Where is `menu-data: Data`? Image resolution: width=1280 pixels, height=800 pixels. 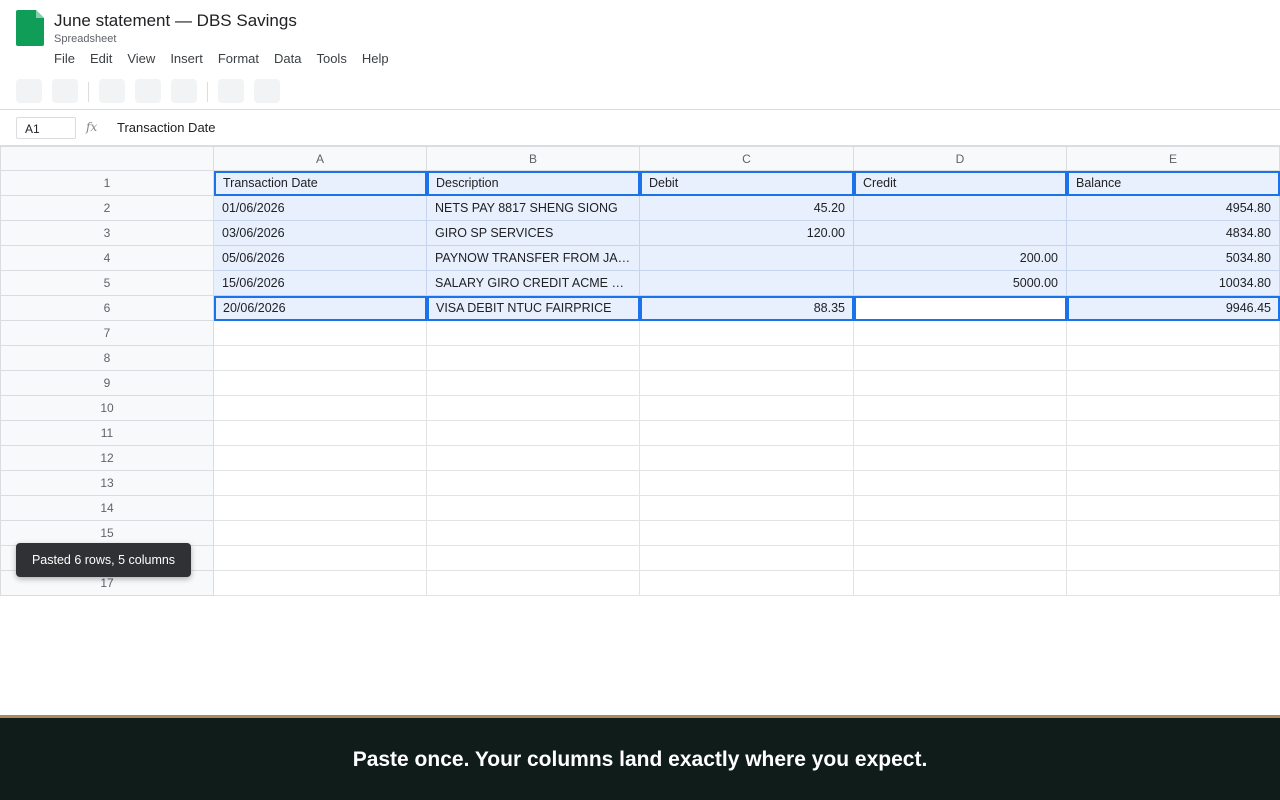 menu-data: Data is located at coordinates (287, 58).